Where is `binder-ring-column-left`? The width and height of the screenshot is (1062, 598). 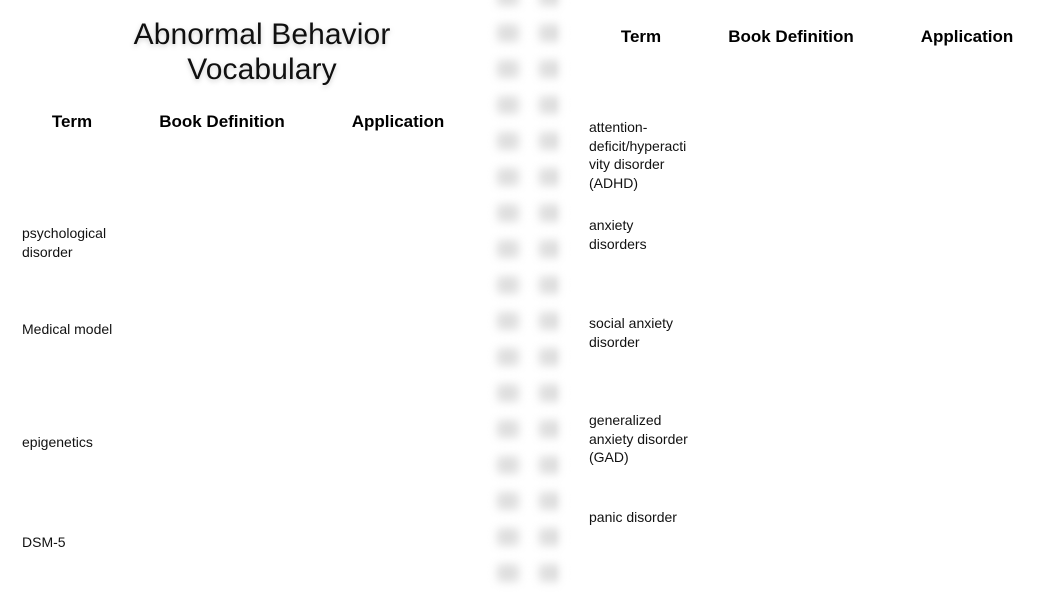 binder-ring-column-left is located at coordinates (510, 299).